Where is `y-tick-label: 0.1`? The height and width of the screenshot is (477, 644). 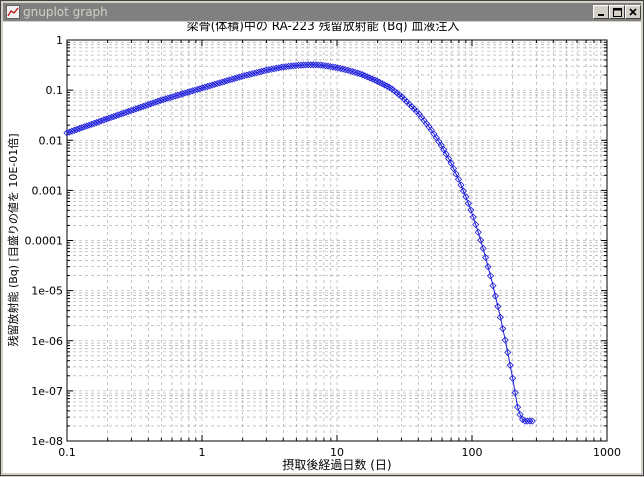 y-tick-label: 0.1 is located at coordinates (55, 90).